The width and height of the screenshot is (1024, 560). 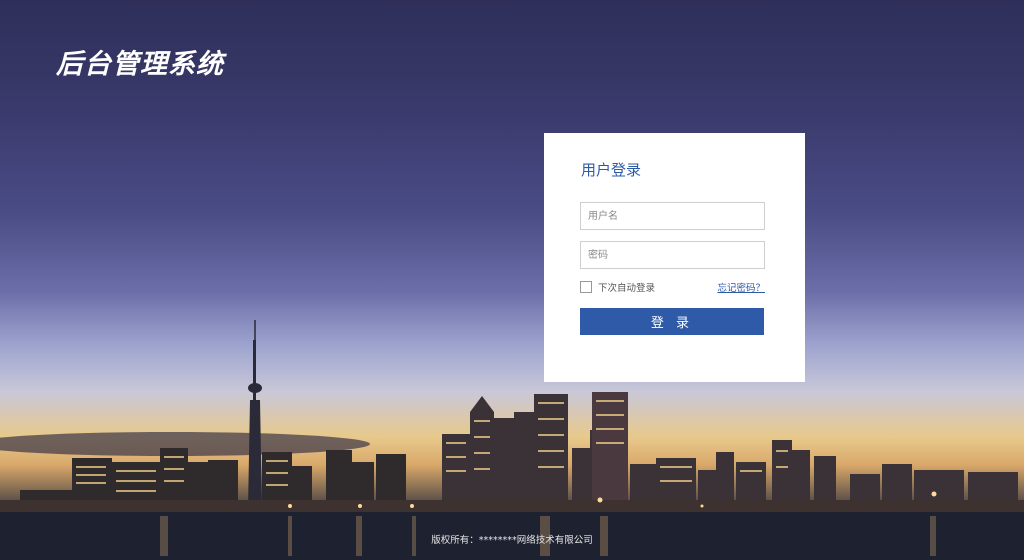 I want to click on remember-me: 下次自动登录, so click(x=617, y=287).